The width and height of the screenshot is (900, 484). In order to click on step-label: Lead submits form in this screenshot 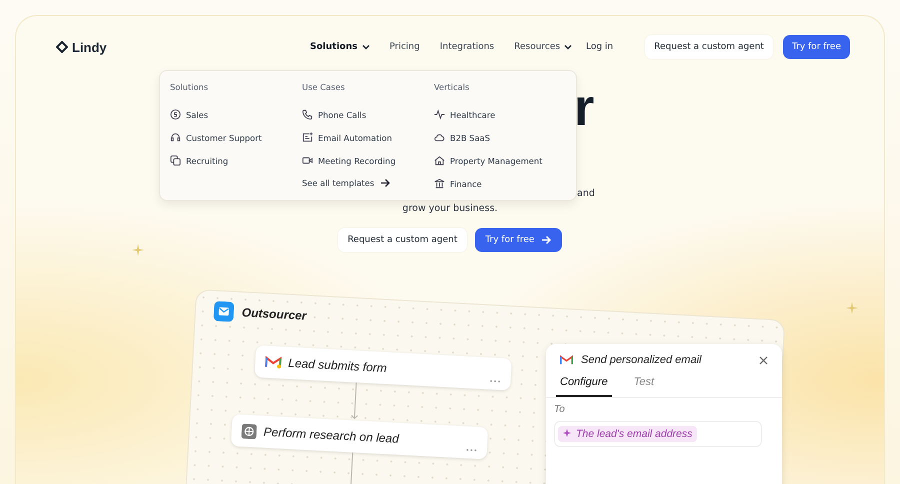, I will do `click(338, 367)`.